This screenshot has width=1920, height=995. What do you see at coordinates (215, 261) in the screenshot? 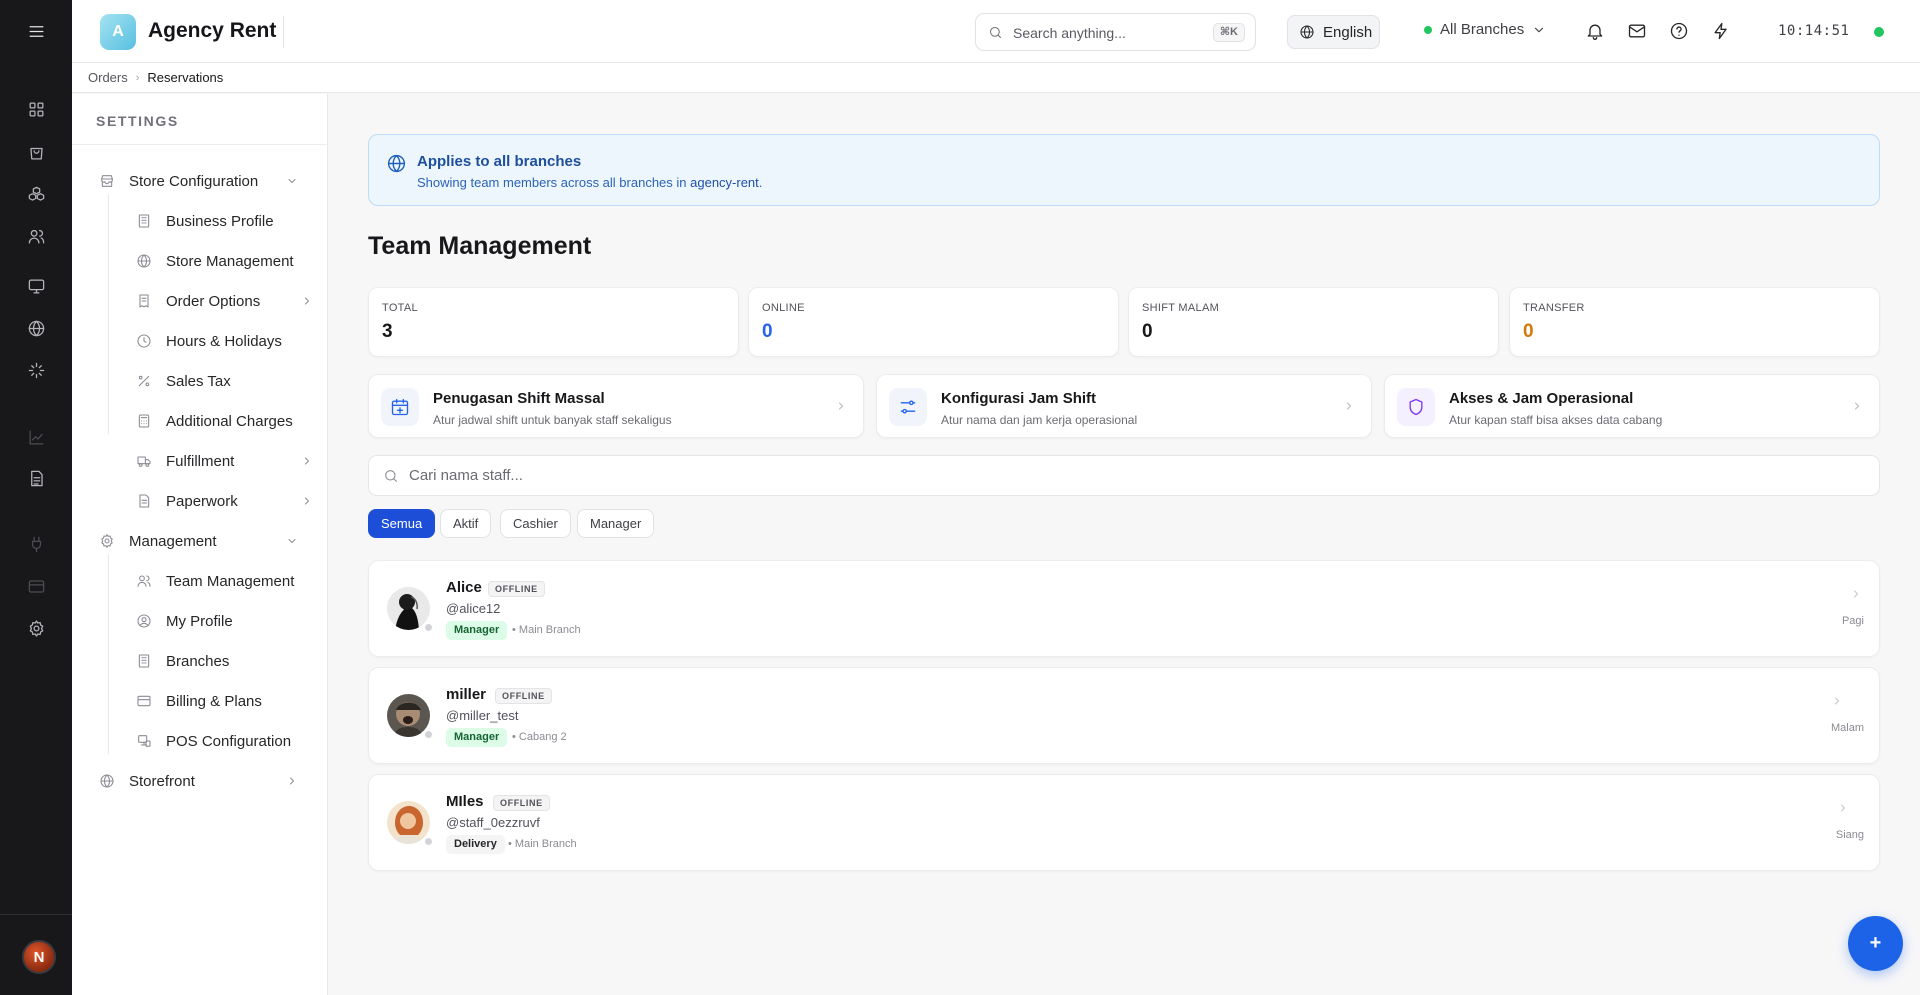
I see `sidebar-item-store-management: Store Management` at bounding box center [215, 261].